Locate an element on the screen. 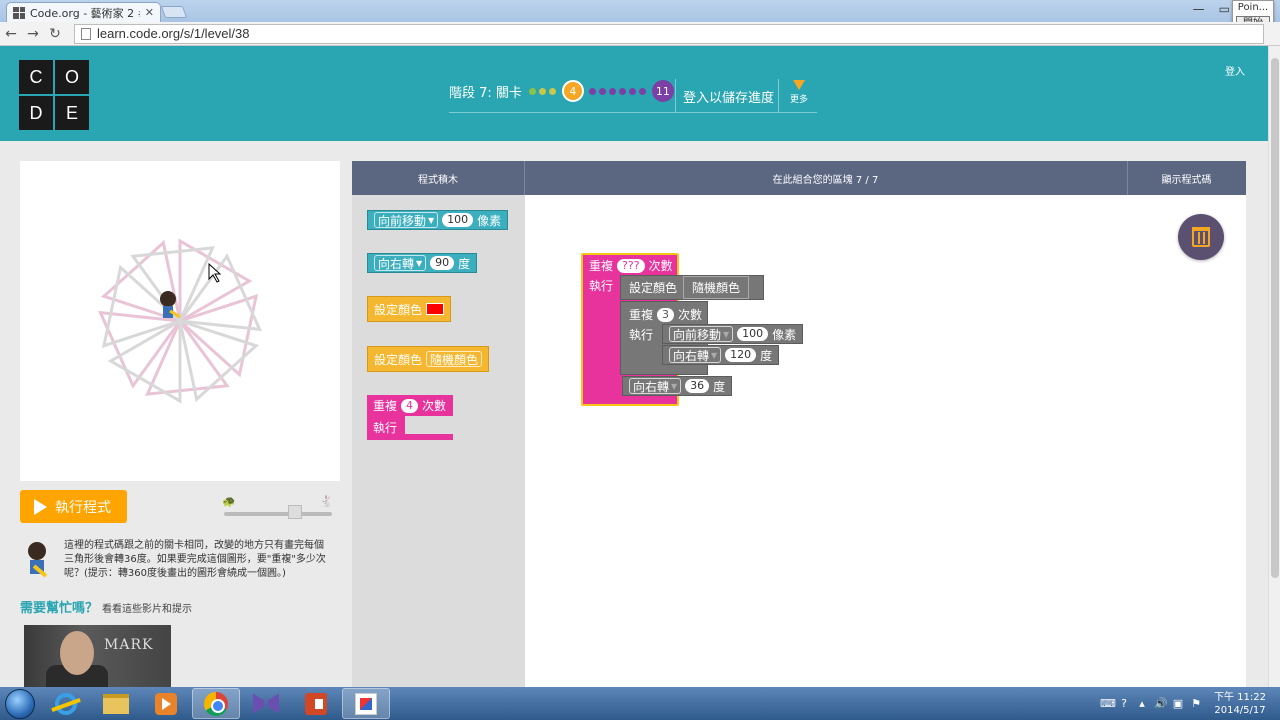  repeat-count-field: ??? is located at coordinates (631, 265).